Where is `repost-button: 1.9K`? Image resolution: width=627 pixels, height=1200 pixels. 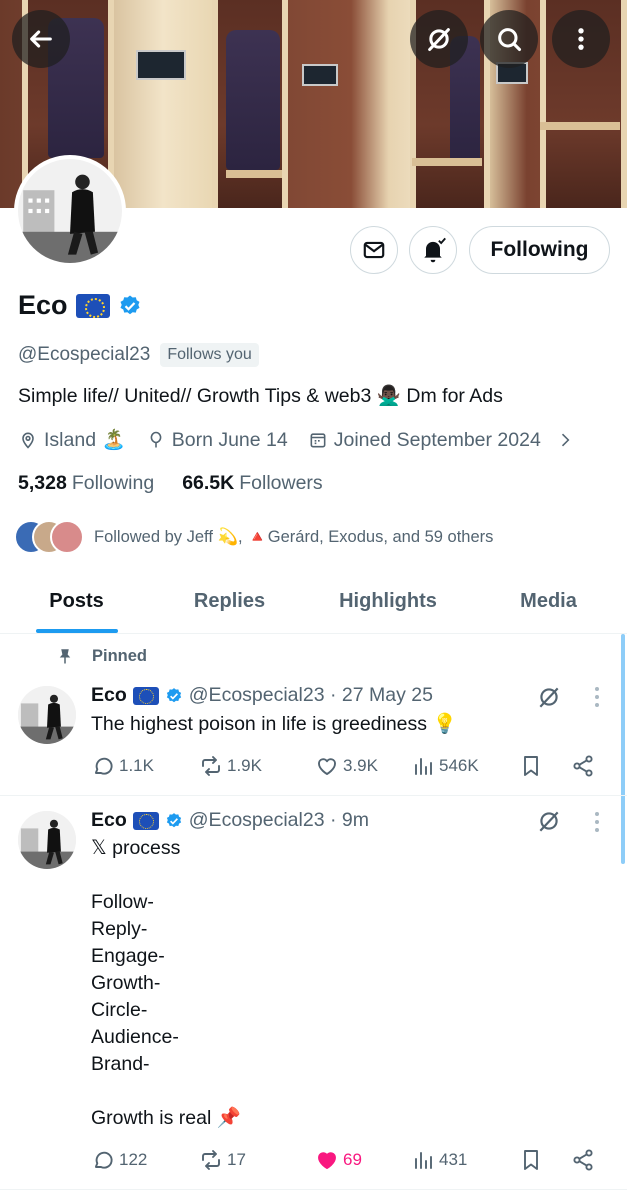 repost-button: 1.9K is located at coordinates (257, 766).